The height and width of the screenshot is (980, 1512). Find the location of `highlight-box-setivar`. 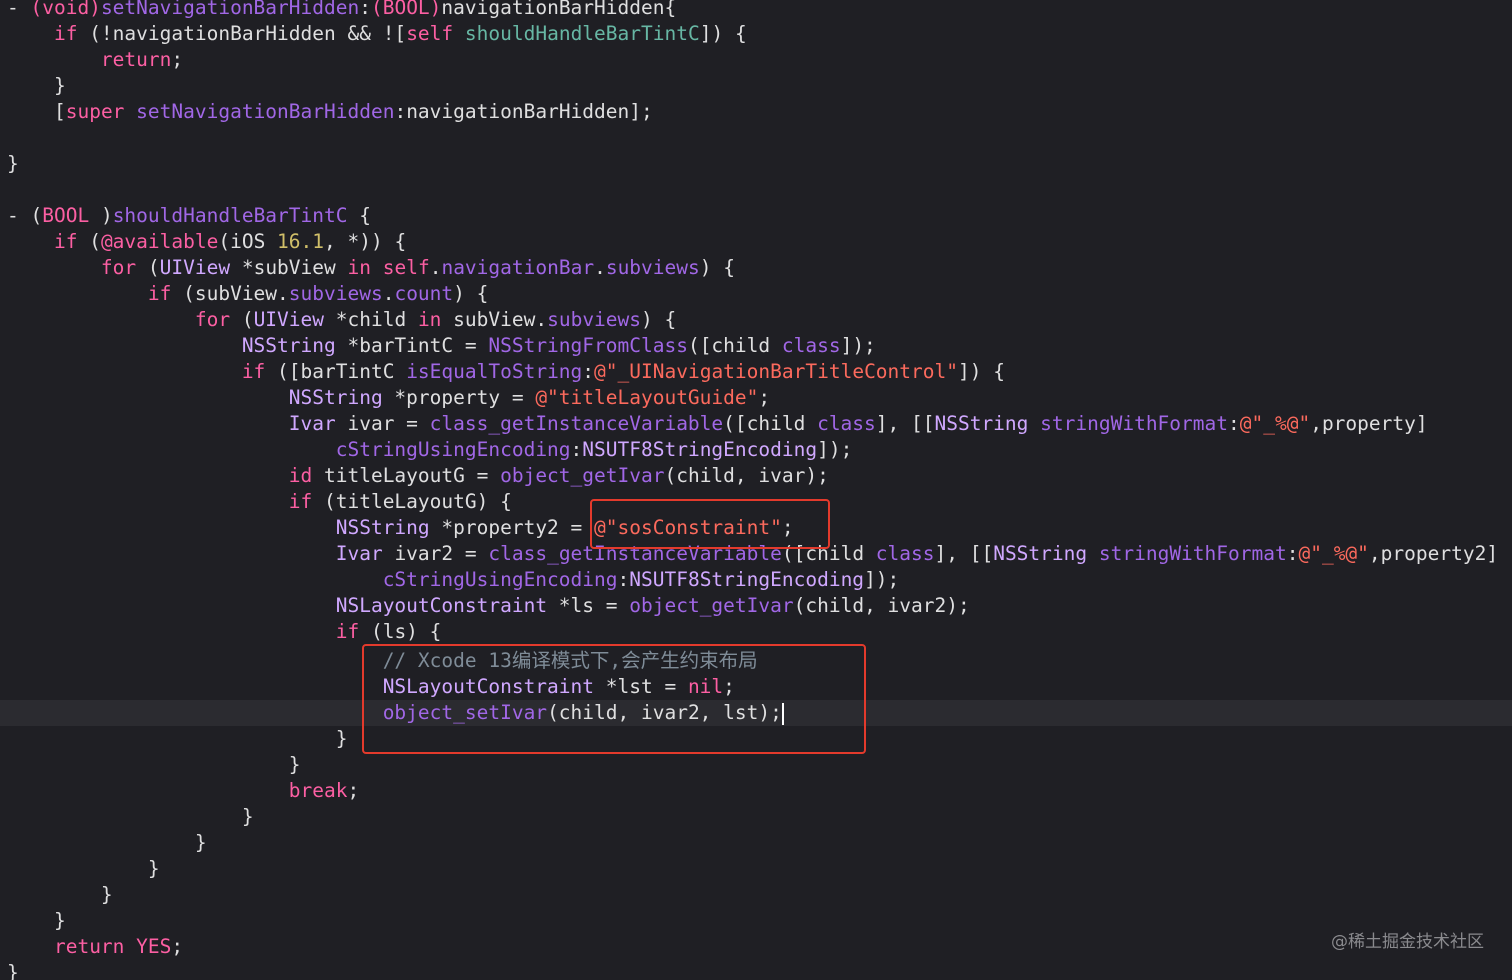

highlight-box-setivar is located at coordinates (614, 699).